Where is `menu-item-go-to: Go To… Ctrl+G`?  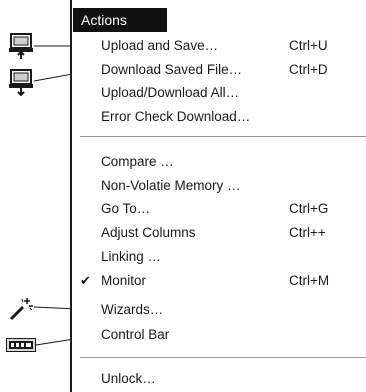
menu-item-go-to: Go To… Ctrl+G is located at coordinates (219, 209).